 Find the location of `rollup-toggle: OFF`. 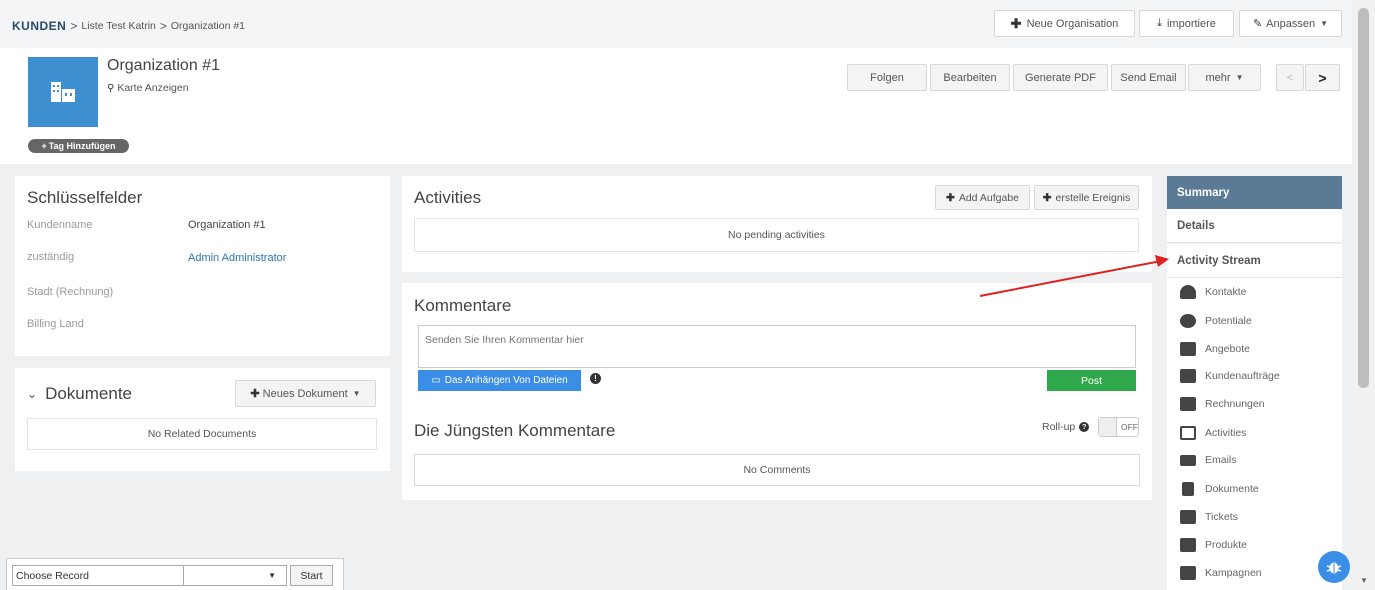

rollup-toggle: OFF is located at coordinates (1118, 427).